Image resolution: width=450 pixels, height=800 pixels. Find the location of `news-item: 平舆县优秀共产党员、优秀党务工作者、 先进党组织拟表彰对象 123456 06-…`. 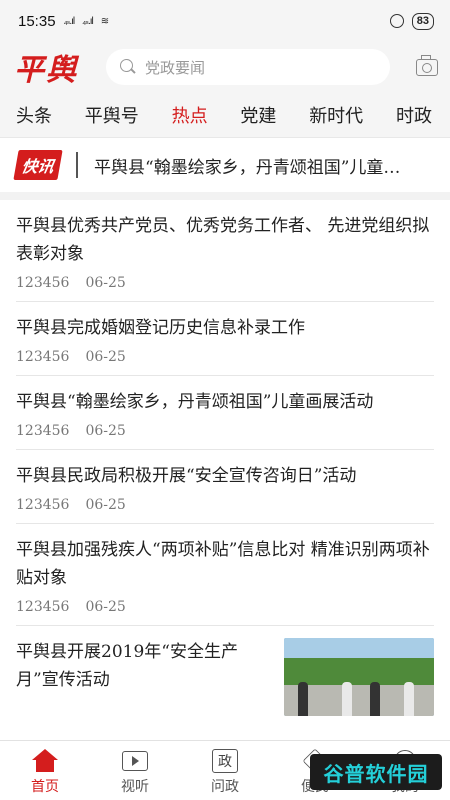

news-item: 平舆县优秀共产党员、优秀党务工作者、 先进党组织拟表彰对象 123456 06-… is located at coordinates (225, 251).